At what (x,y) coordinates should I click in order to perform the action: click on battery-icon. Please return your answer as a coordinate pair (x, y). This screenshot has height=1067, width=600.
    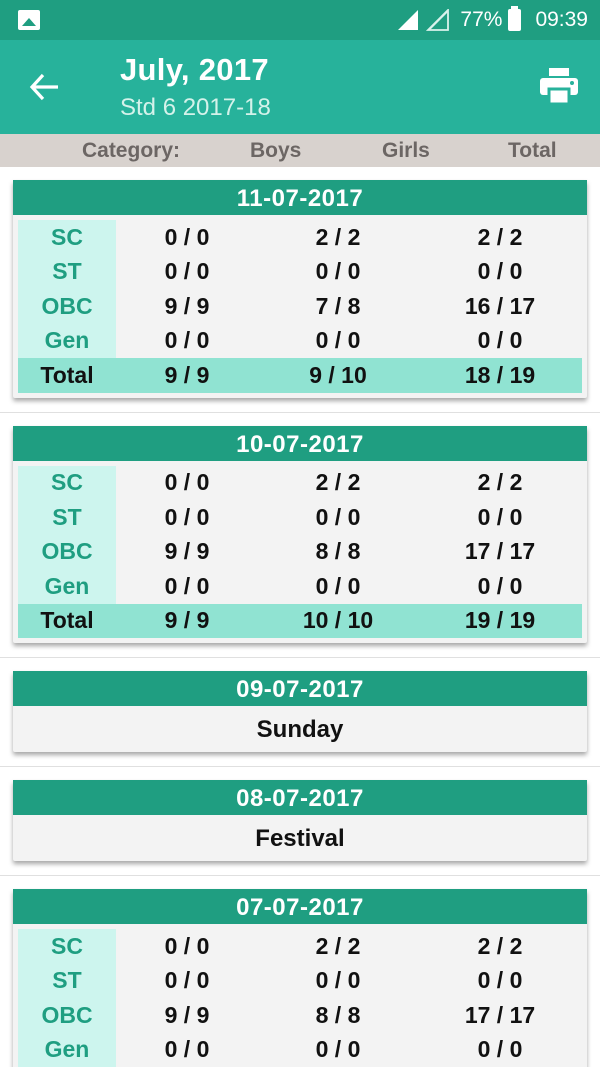
    Looking at the image, I should click on (515, 18).